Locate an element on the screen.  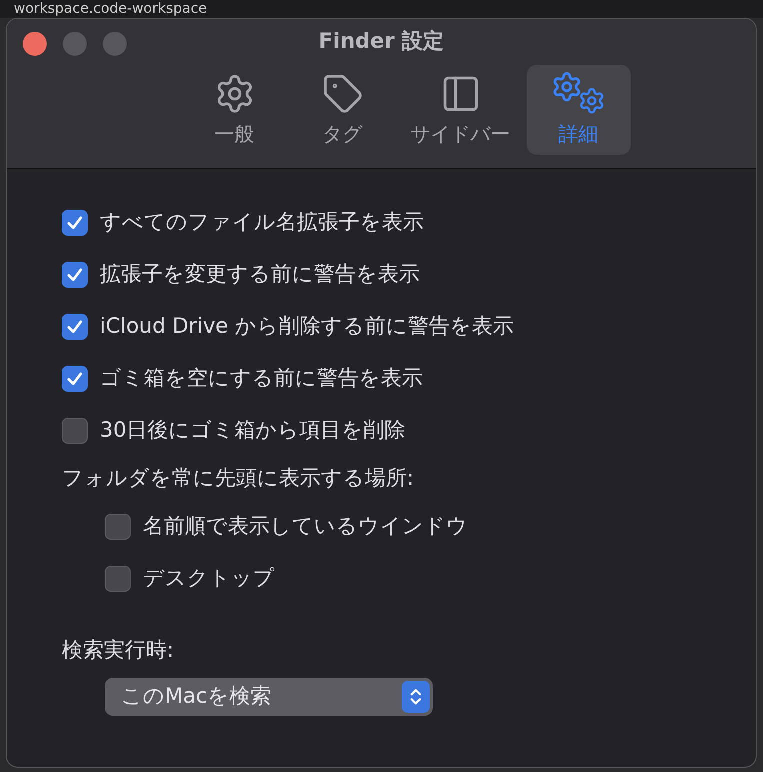
toolbar-tab: サイドバー is located at coordinates (460, 110).